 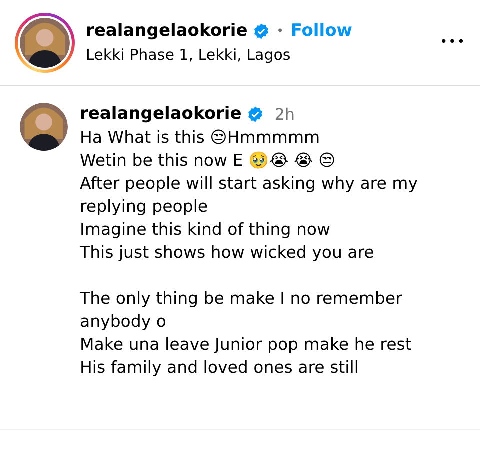 What do you see at coordinates (242, 310) in the screenshot?
I see `caption-line: The only thing be make I no remember anybody o` at bounding box center [242, 310].